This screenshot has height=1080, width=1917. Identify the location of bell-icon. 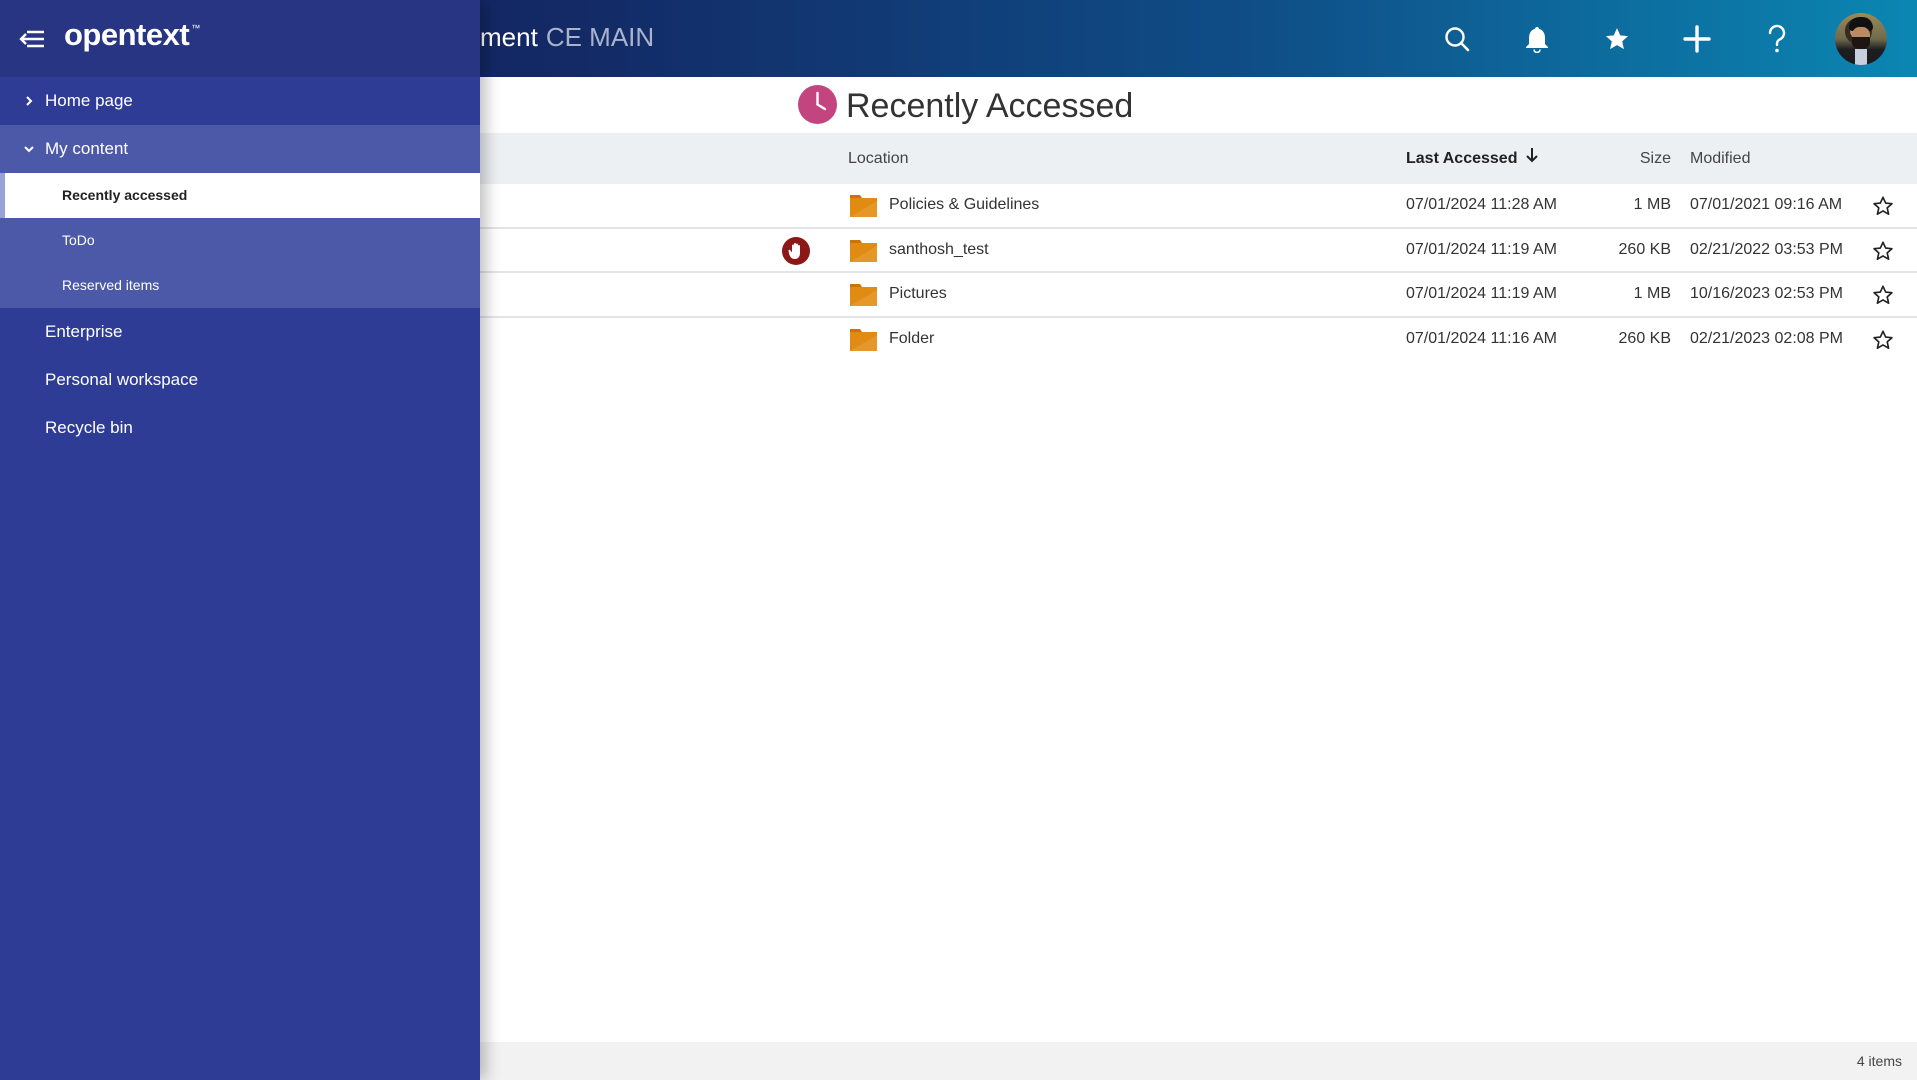
(1537, 39).